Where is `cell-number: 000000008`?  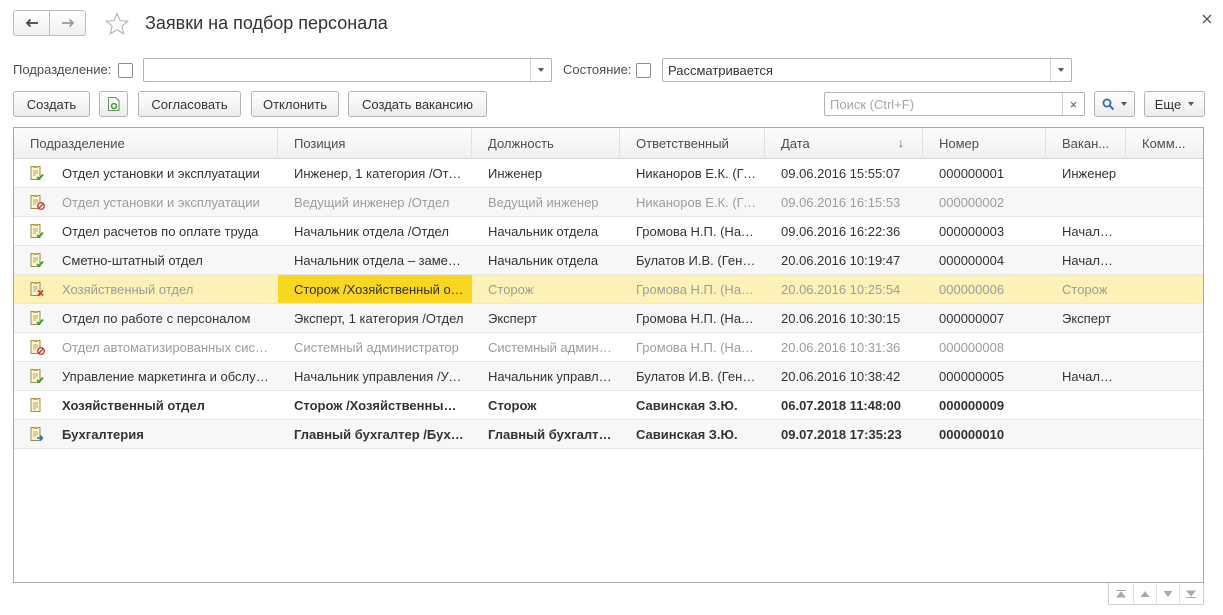
cell-number: 000000008 is located at coordinates (984, 347).